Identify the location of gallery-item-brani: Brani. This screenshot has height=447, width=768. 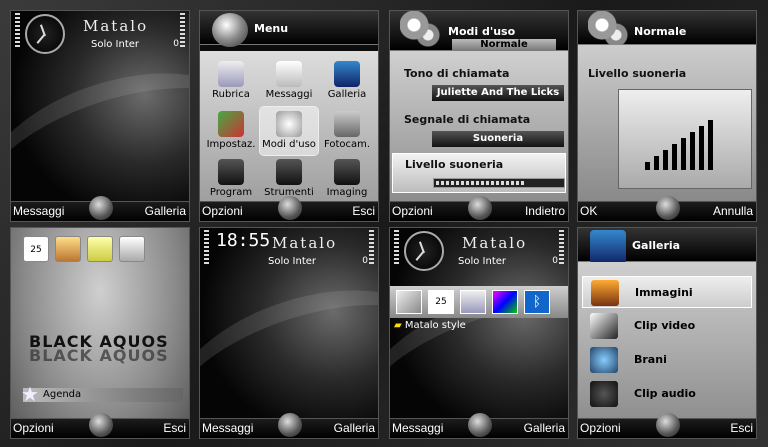
(667, 360).